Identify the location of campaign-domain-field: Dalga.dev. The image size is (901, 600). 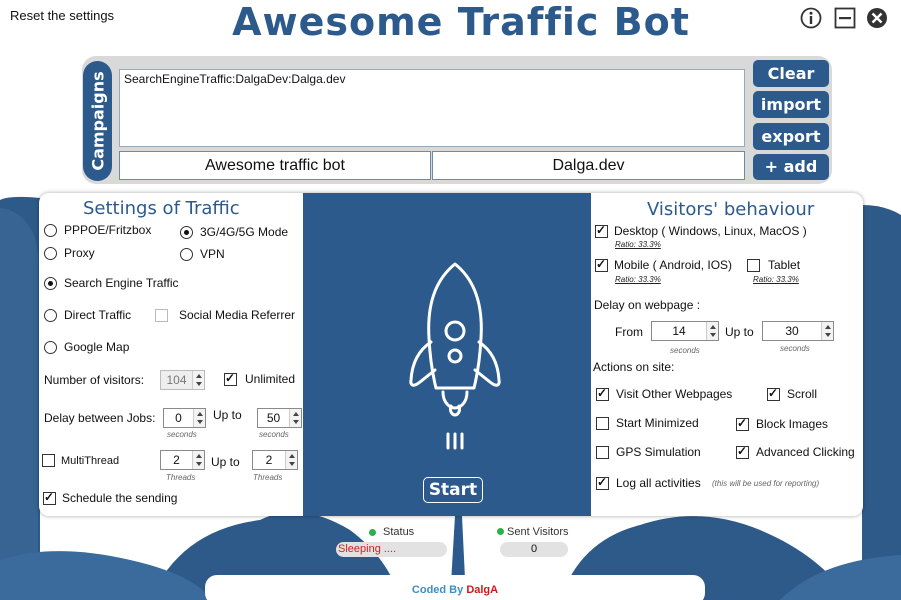
(588, 165).